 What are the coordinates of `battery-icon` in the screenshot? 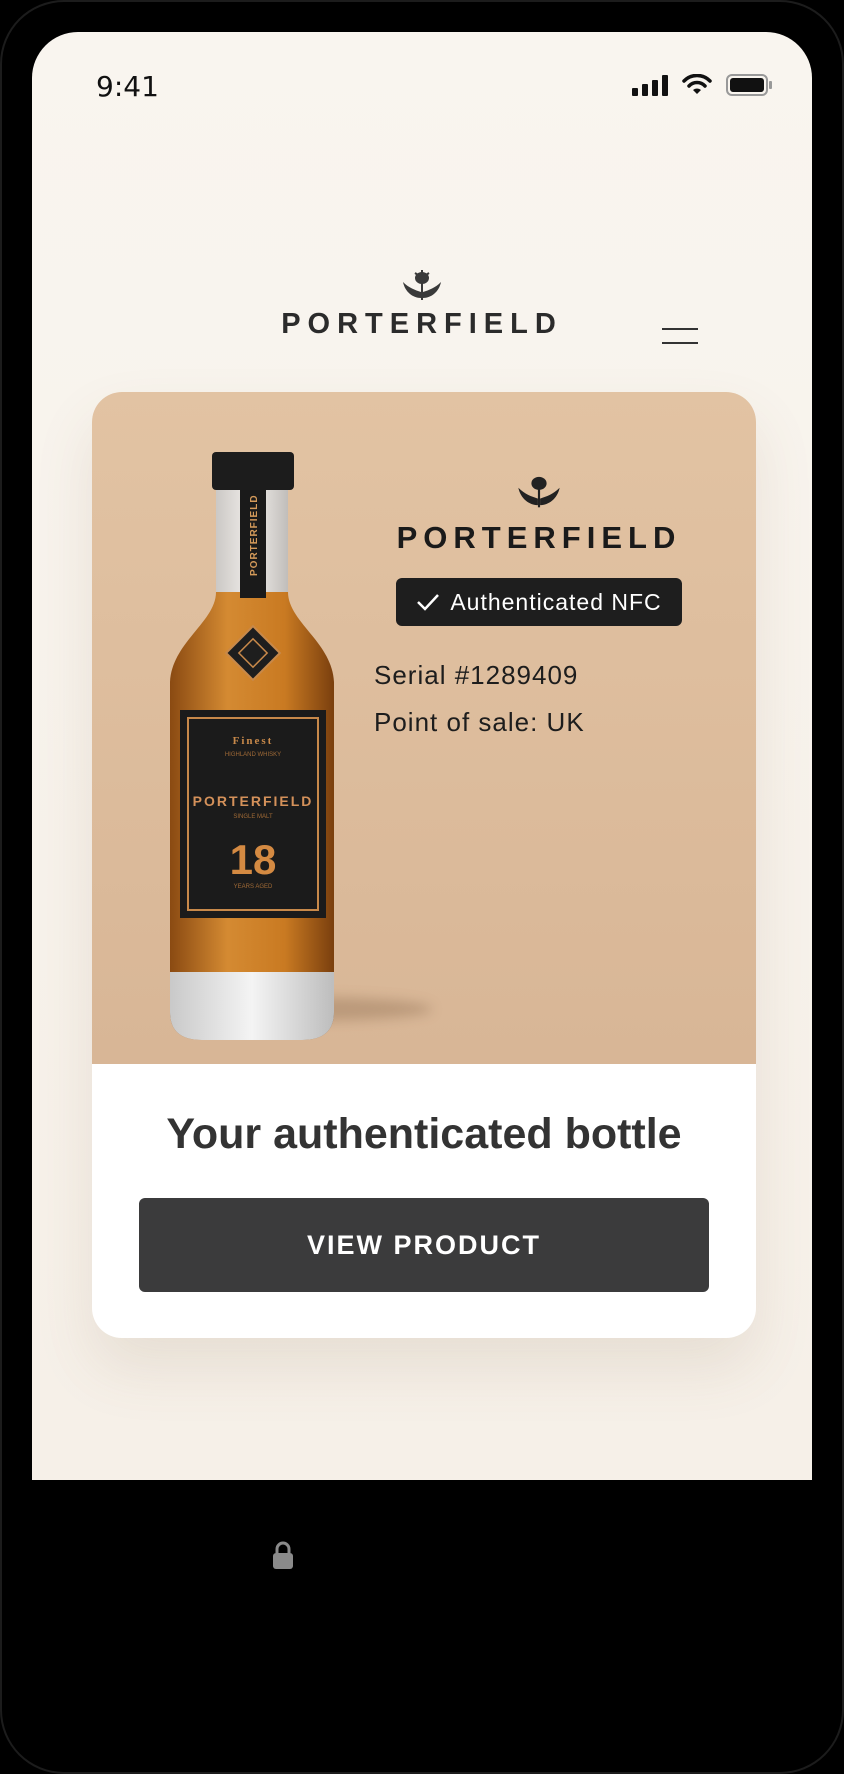 It's located at (749, 85).